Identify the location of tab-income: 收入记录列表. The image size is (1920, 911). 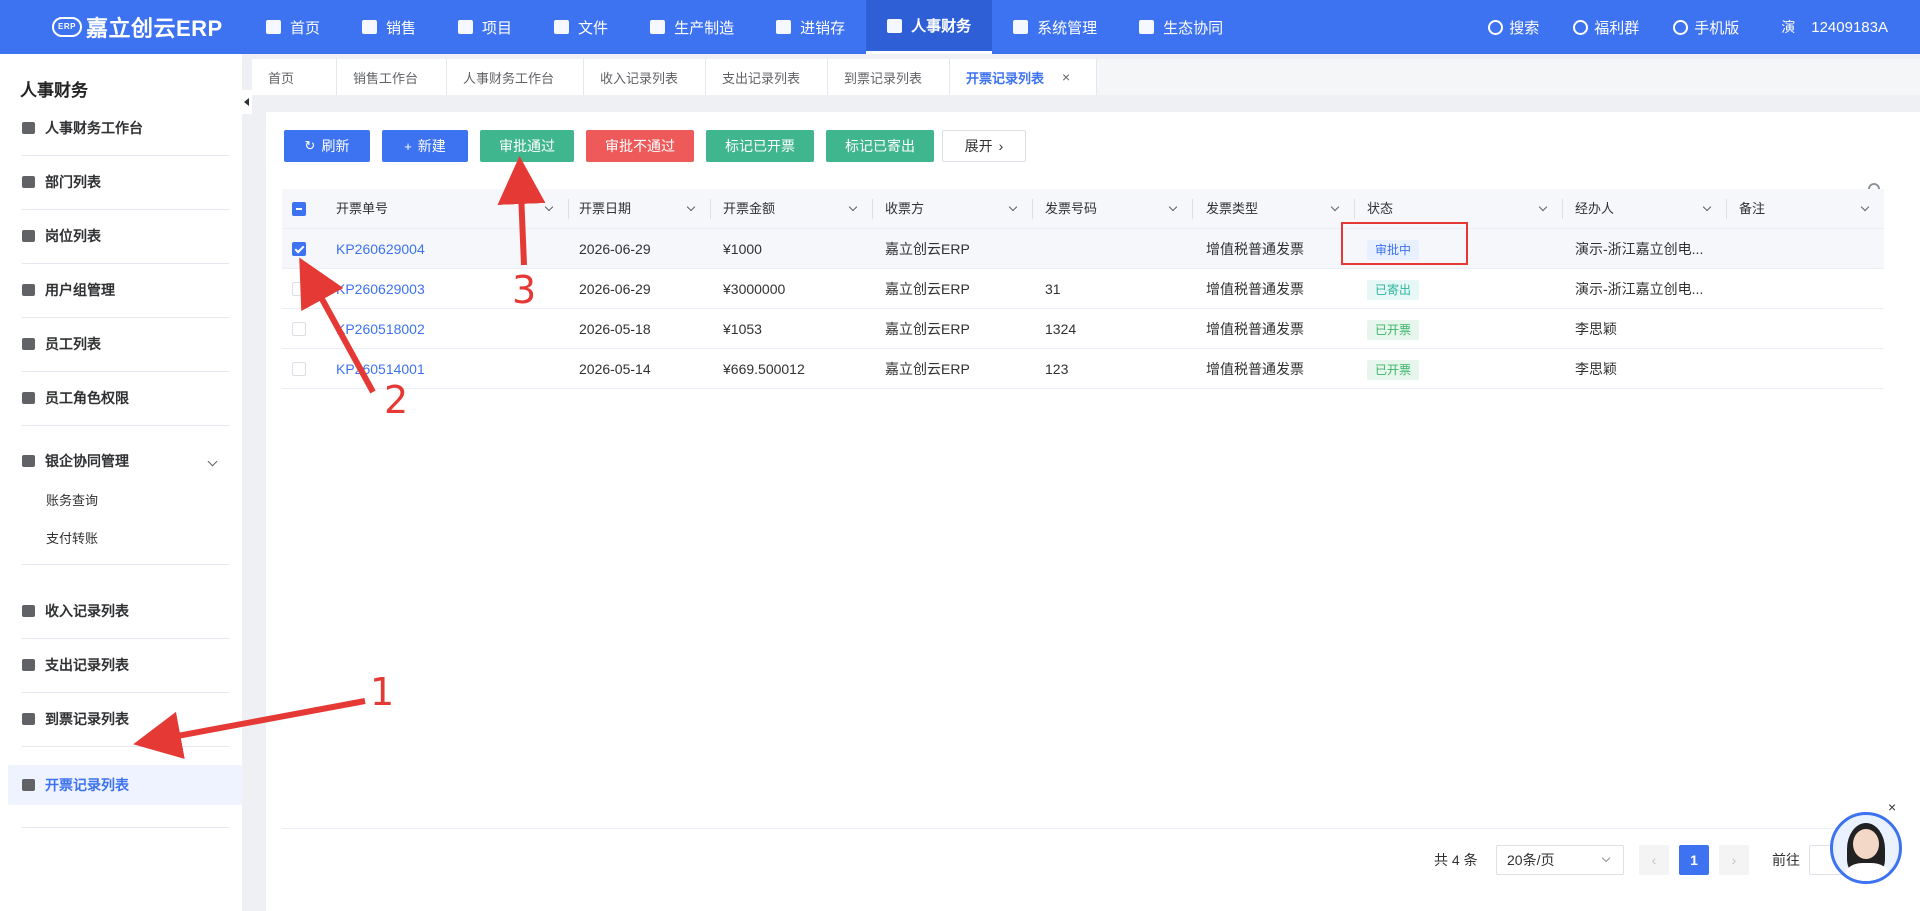
(645, 77).